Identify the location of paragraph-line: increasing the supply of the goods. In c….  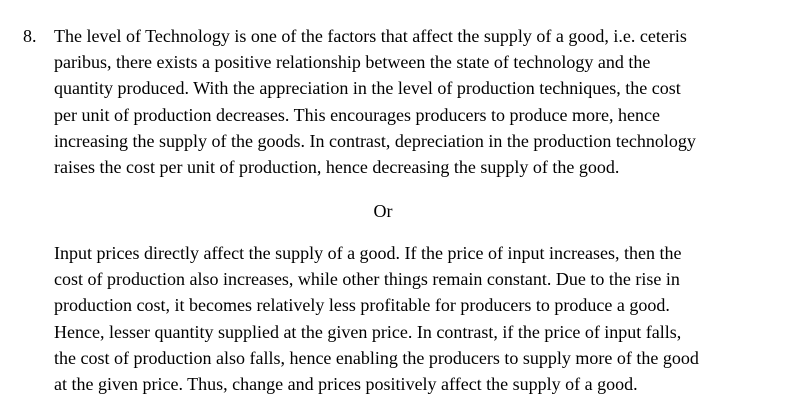
(375, 140).